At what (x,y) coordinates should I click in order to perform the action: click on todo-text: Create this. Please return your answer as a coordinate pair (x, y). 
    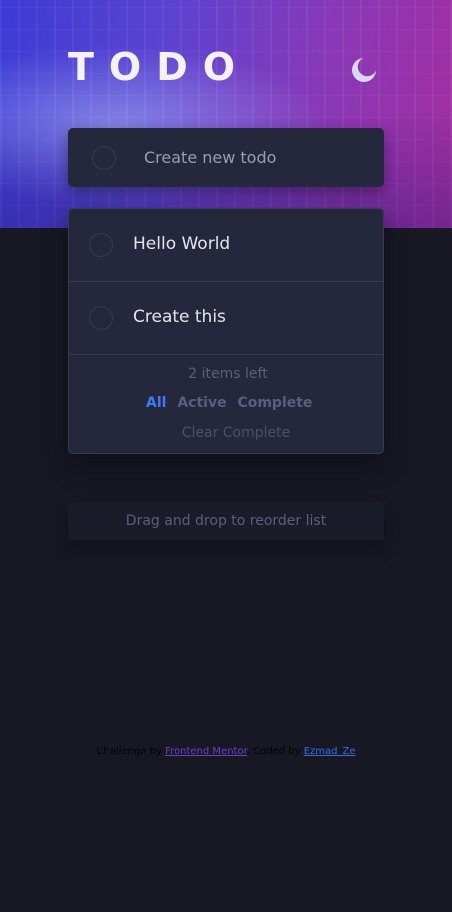
    Looking at the image, I should click on (179, 317).